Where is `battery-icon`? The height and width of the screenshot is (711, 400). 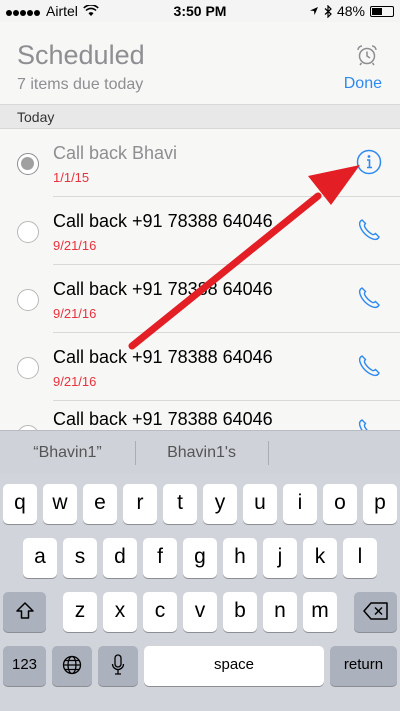 battery-icon is located at coordinates (382, 11).